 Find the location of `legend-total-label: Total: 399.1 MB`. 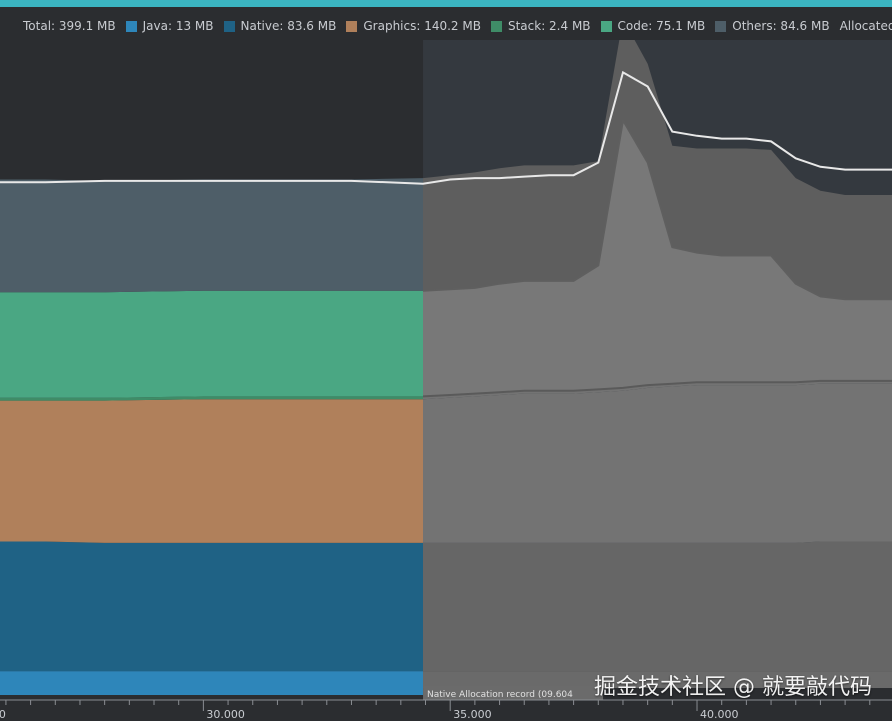

legend-total-label: Total: 399.1 MB is located at coordinates (69, 26).